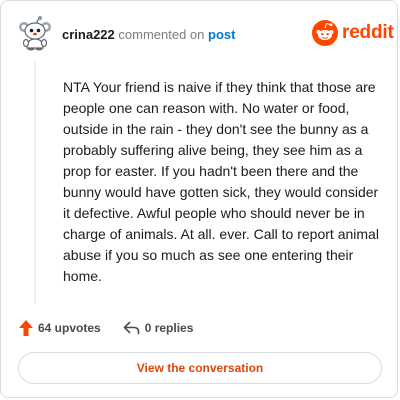 The width and height of the screenshot is (400, 400). I want to click on replies-count: 0 replies, so click(169, 328).